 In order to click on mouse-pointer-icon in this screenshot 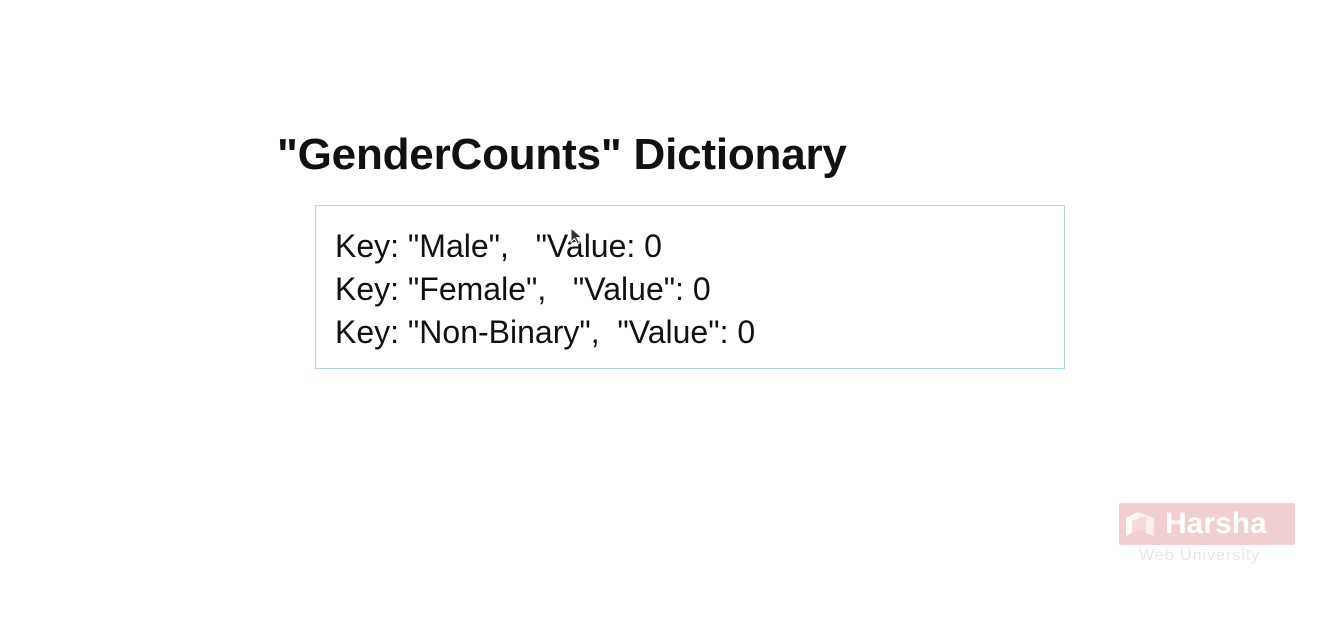, I will do `click(577, 236)`.